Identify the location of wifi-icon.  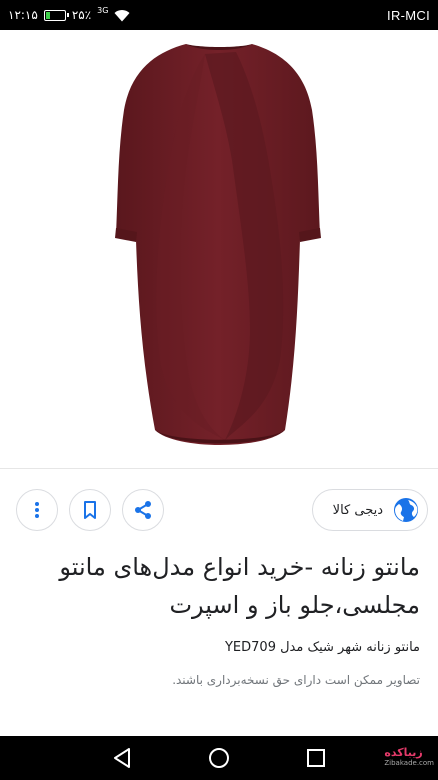
(122, 15).